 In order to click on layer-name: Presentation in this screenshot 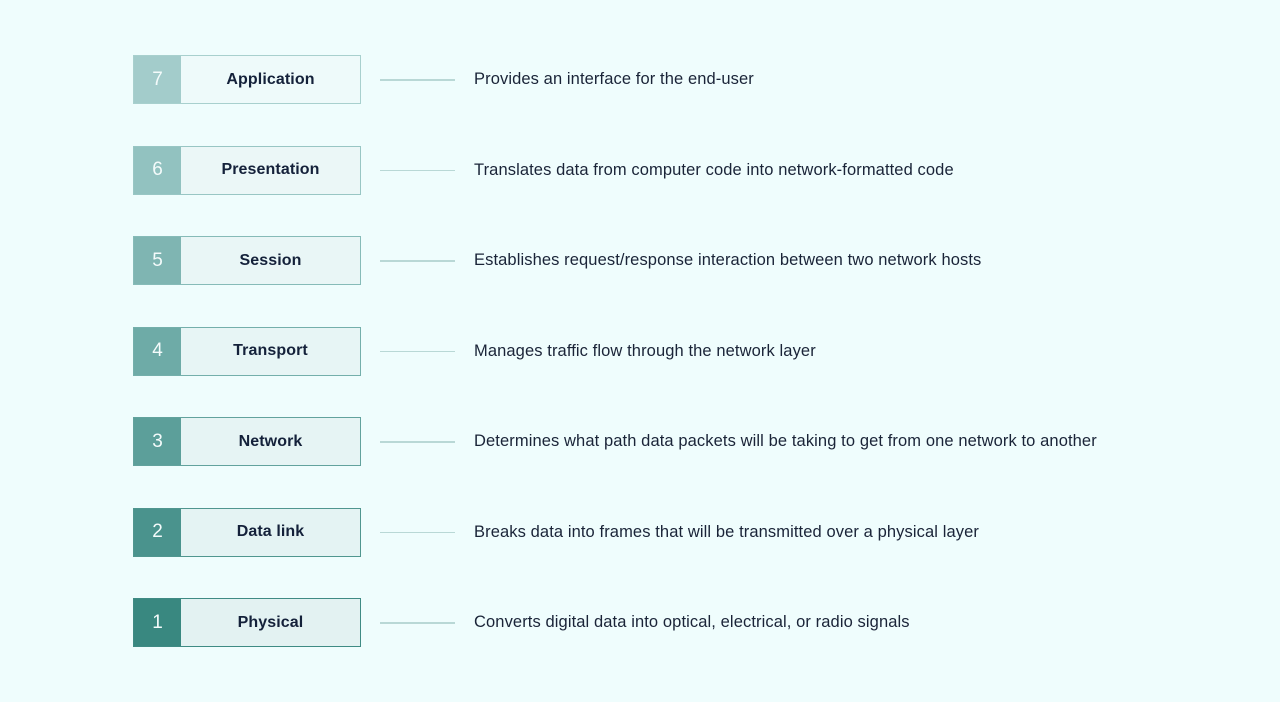, I will do `click(270, 169)`.